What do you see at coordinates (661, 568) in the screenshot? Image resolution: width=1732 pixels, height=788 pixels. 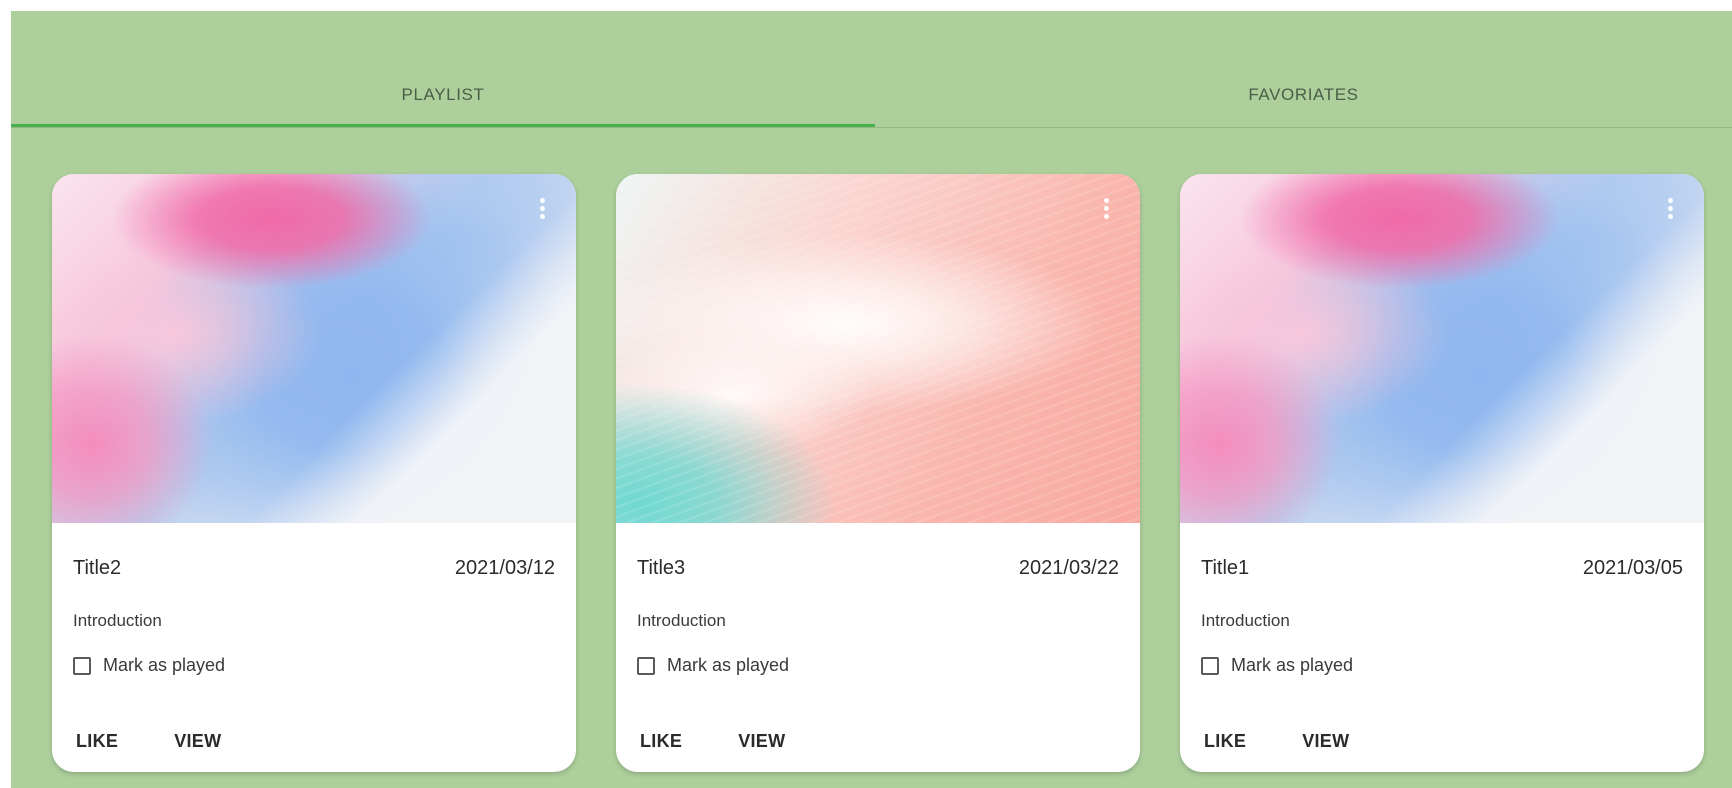 I see `card-title: Title3` at bounding box center [661, 568].